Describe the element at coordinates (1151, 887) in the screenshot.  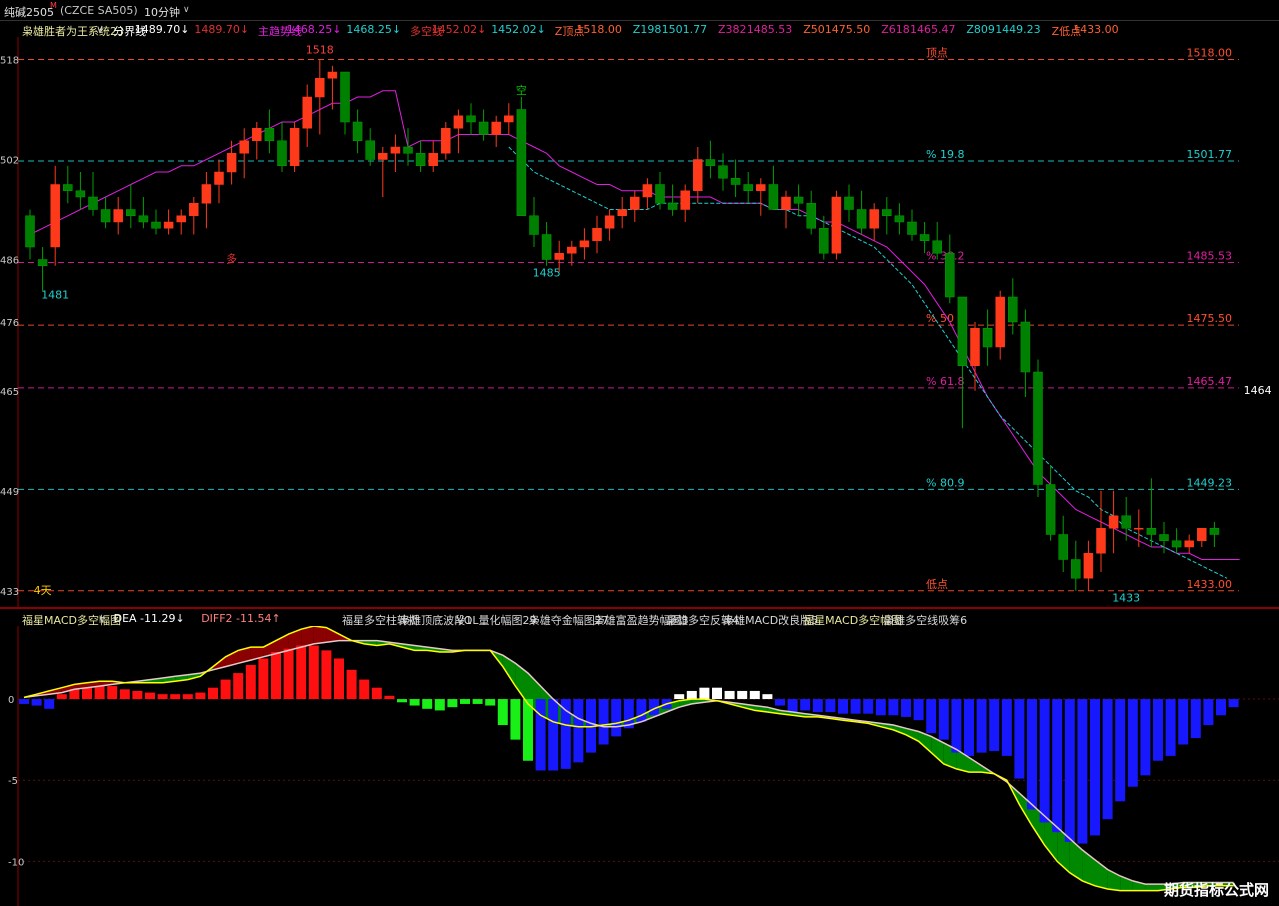
I see `macd-fill` at that location.